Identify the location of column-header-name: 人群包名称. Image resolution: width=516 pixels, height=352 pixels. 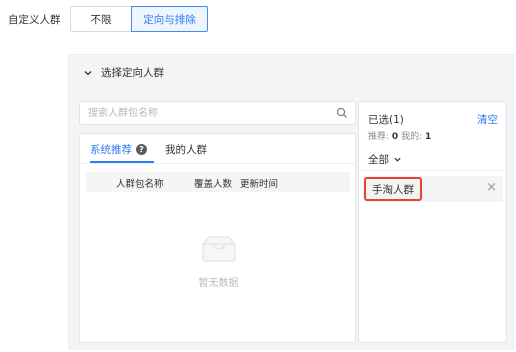
(140, 184).